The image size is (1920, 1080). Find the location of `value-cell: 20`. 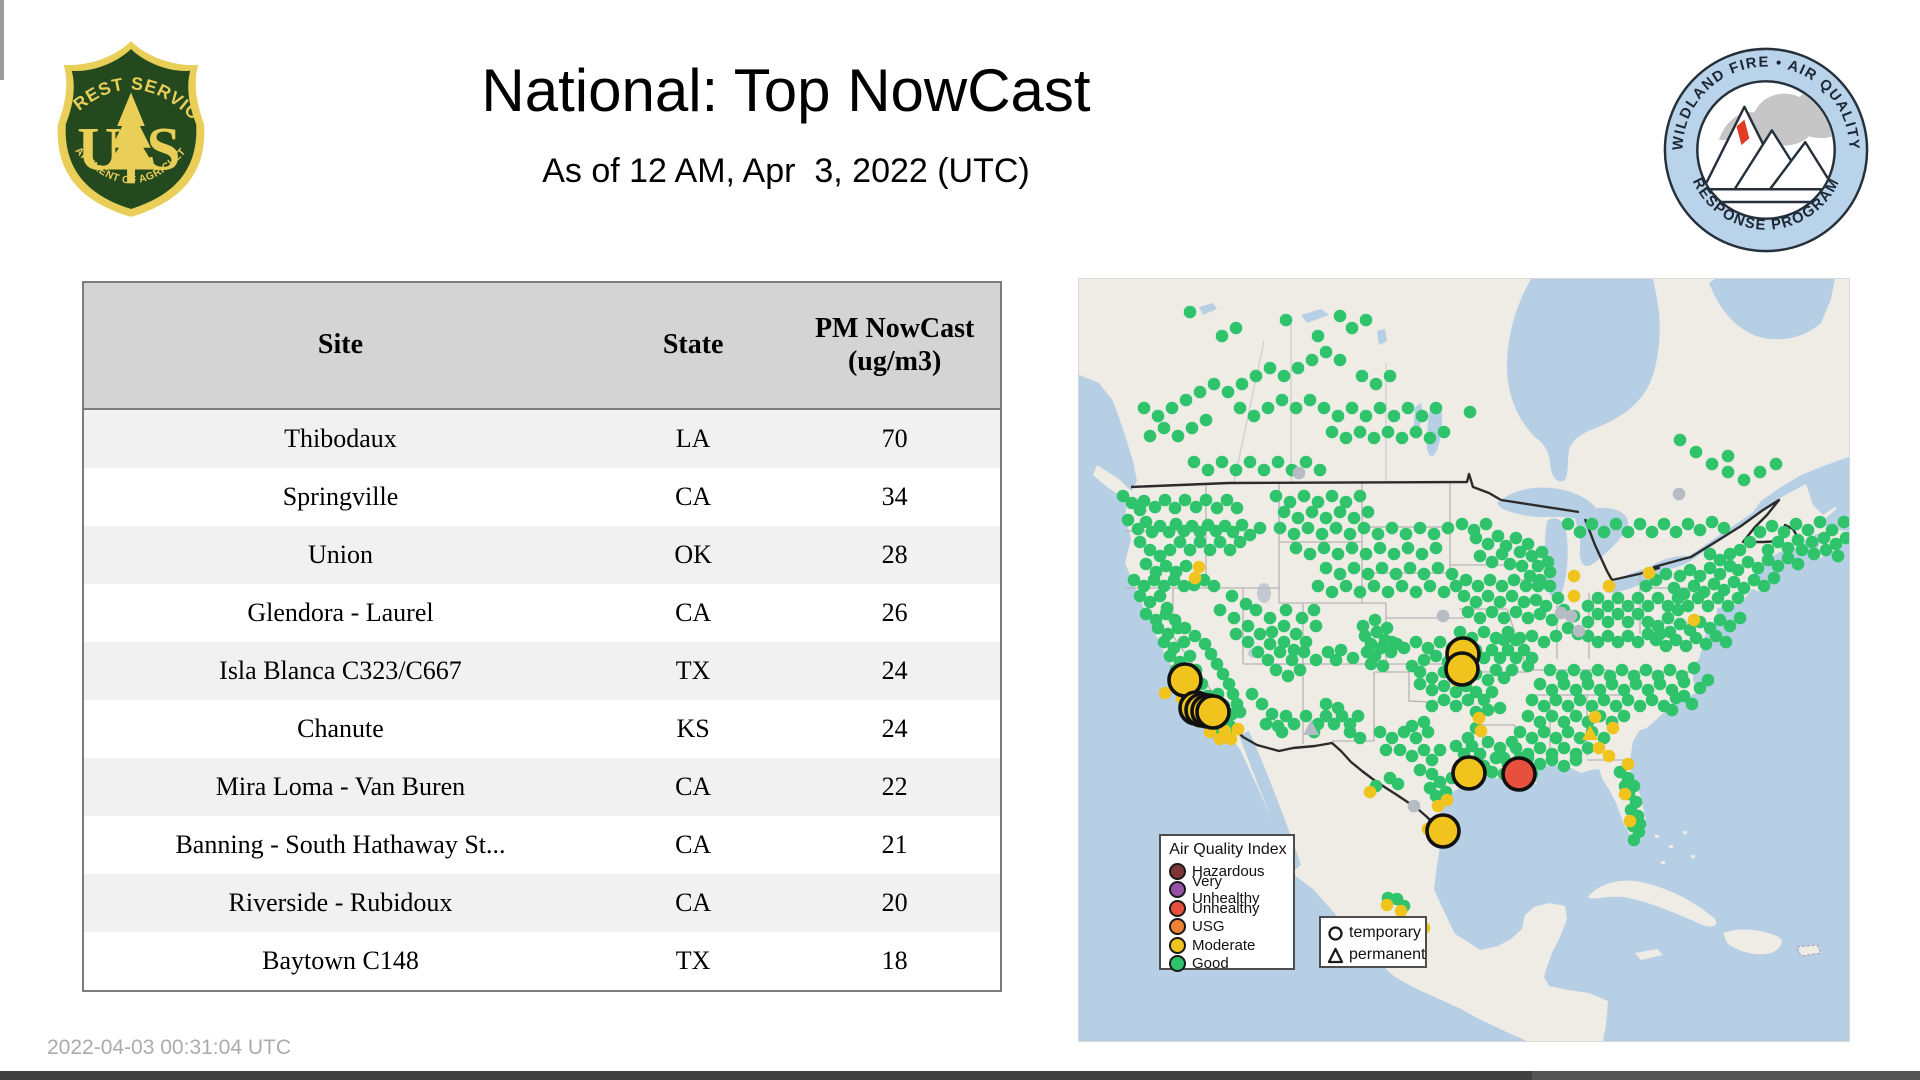

value-cell: 20 is located at coordinates (894, 902).